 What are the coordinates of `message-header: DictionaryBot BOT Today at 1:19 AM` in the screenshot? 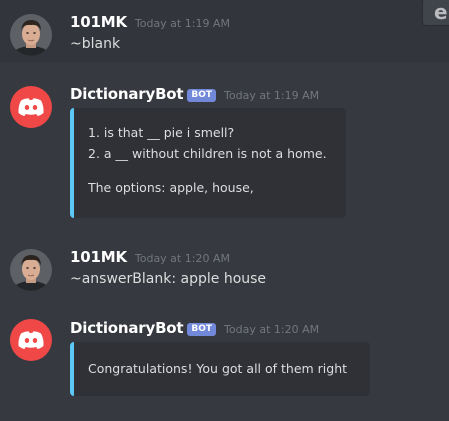 It's located at (194, 93).